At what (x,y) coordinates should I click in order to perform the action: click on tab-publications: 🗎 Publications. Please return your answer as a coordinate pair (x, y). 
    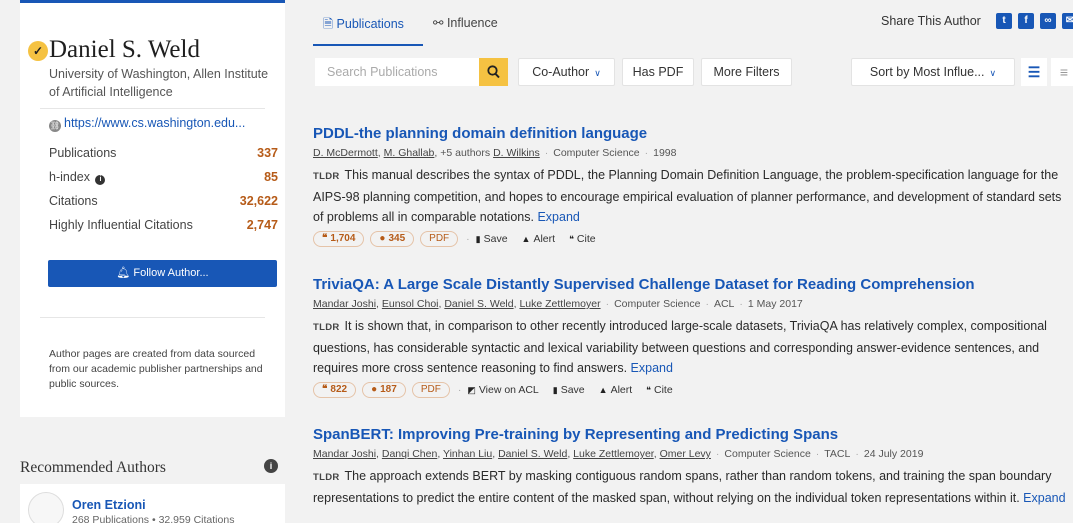
    Looking at the image, I should click on (363, 25).